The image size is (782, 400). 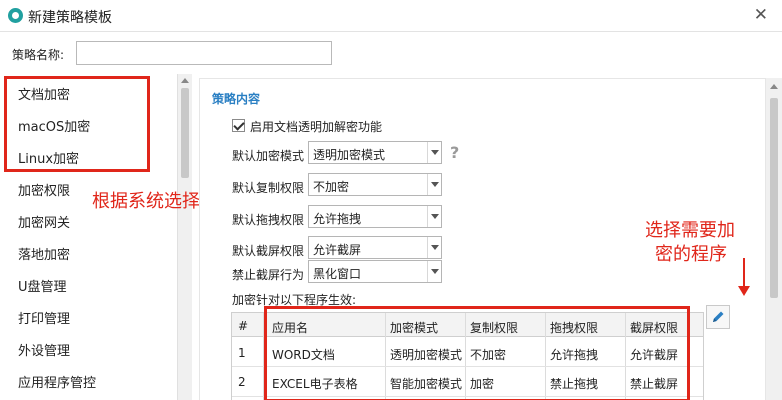 What do you see at coordinates (44, 253) in the screenshot?
I see `sidebar-item-landing-encrypt: 落地加密` at bounding box center [44, 253].